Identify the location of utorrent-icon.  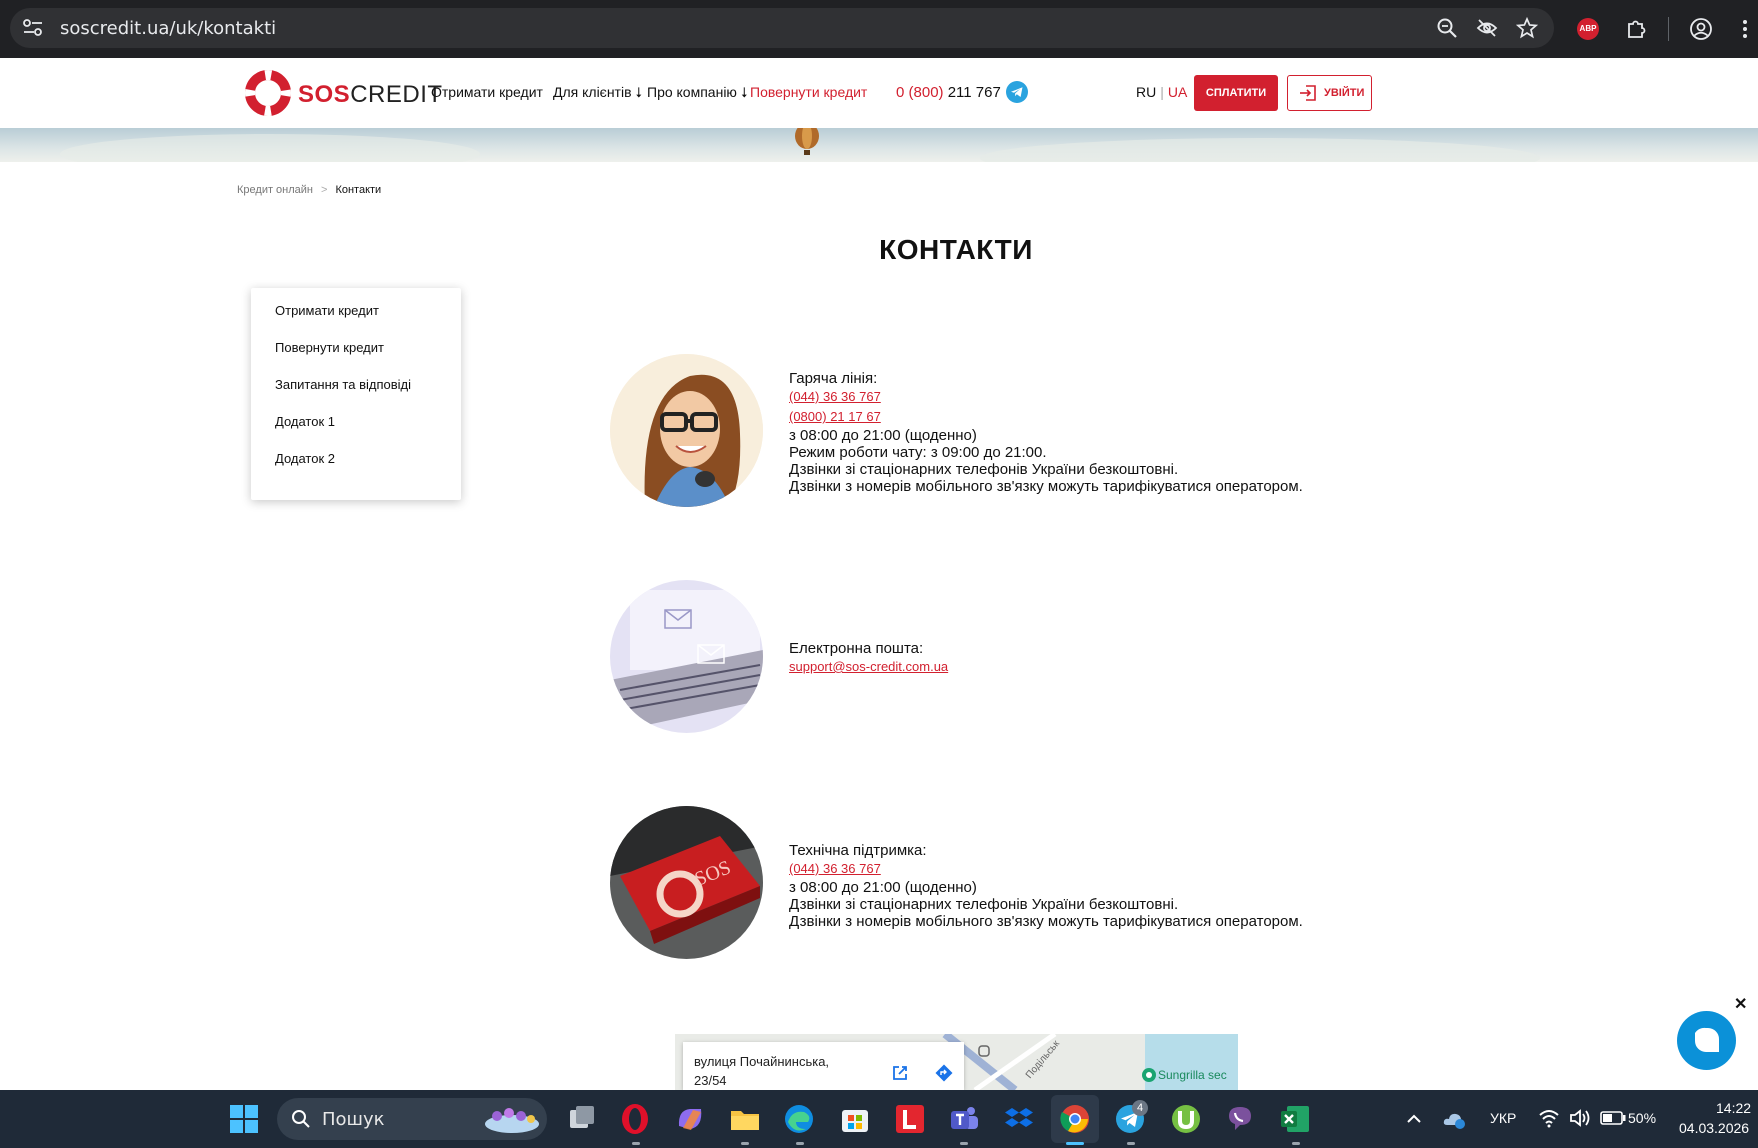
(1186, 1119).